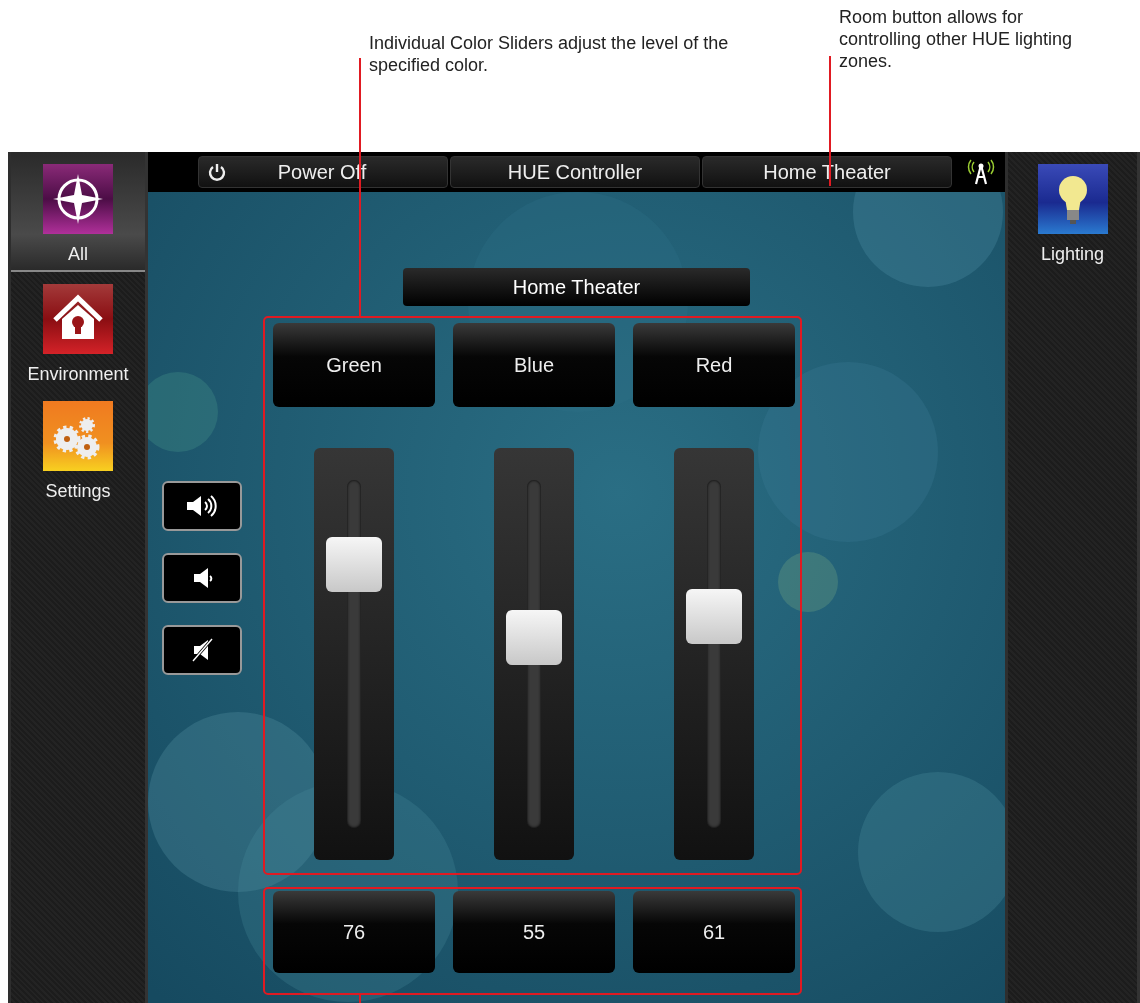  I want to click on value-display: 55, so click(534, 932).